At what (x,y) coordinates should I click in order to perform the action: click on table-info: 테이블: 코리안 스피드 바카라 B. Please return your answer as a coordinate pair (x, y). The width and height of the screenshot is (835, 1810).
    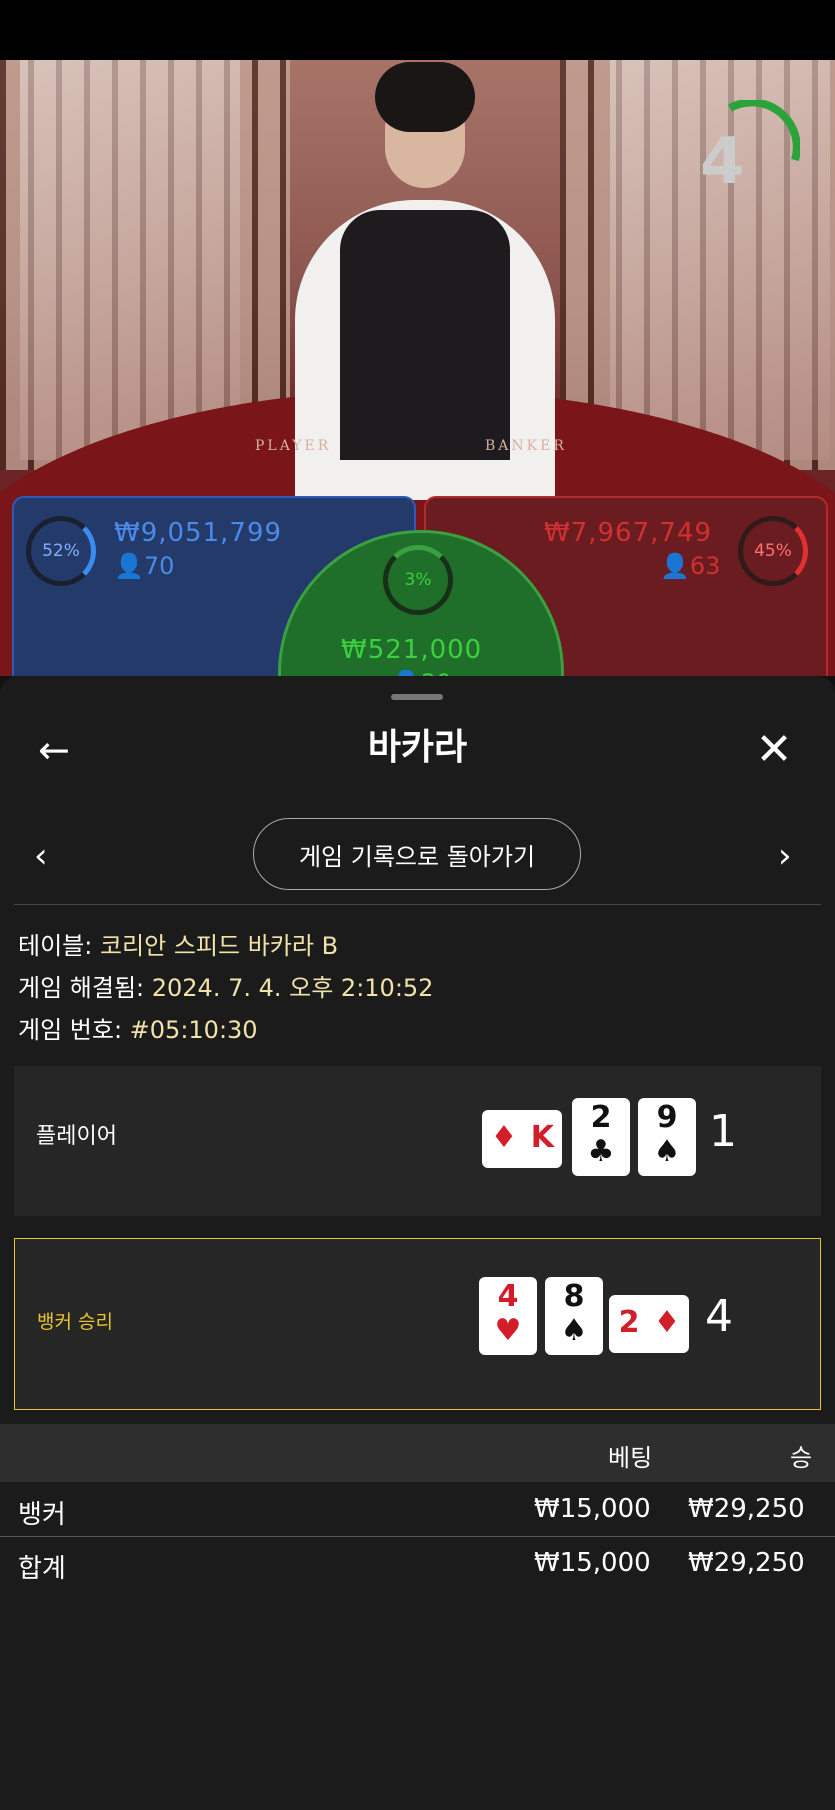
    Looking at the image, I should click on (178, 946).